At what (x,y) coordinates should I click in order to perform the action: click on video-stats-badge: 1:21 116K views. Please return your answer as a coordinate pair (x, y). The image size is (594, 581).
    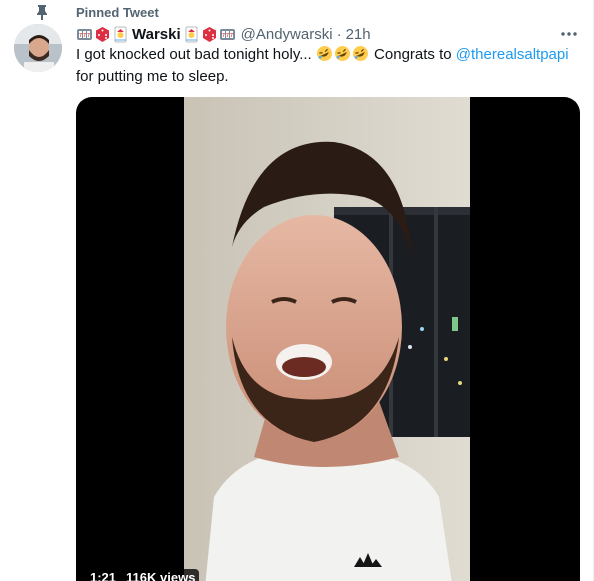
    Looking at the image, I should click on (143, 575).